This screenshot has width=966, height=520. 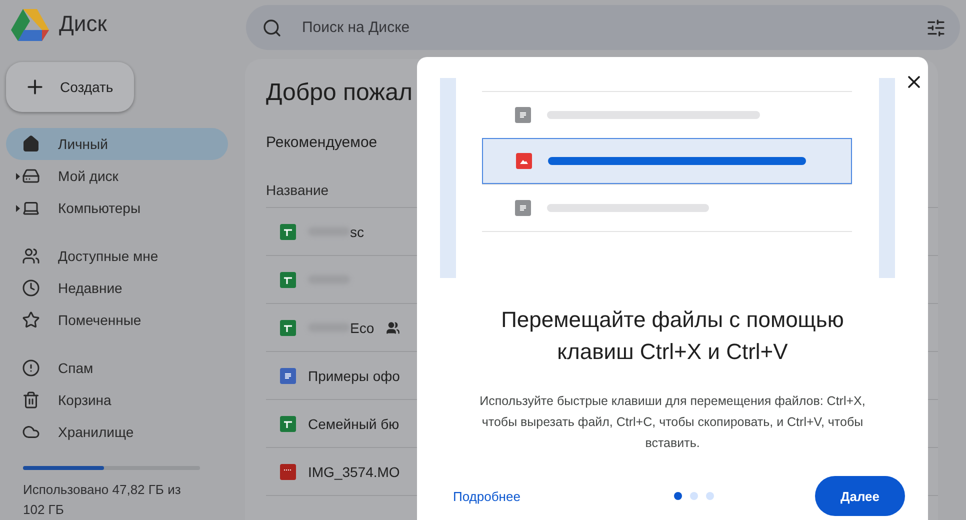 What do you see at coordinates (354, 376) in the screenshot?
I see `file-name: Примеры офо` at bounding box center [354, 376].